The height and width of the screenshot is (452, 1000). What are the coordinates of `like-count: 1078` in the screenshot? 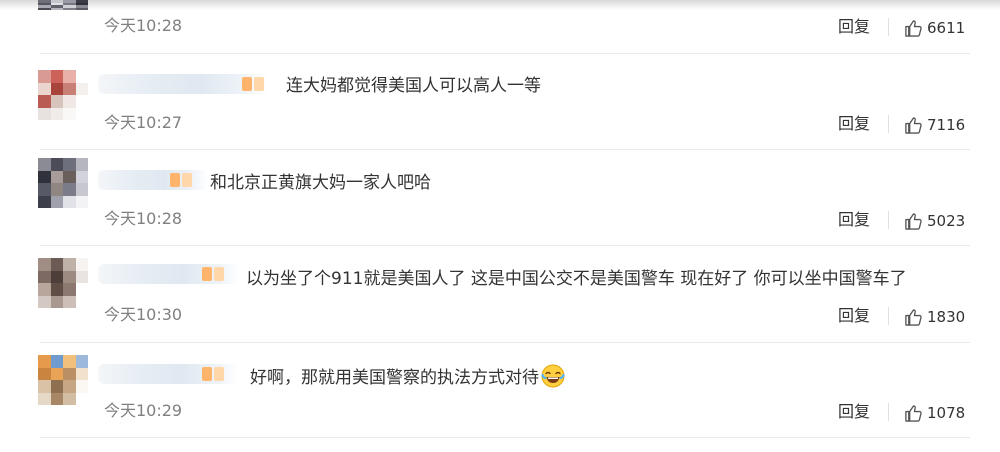 It's located at (946, 413).